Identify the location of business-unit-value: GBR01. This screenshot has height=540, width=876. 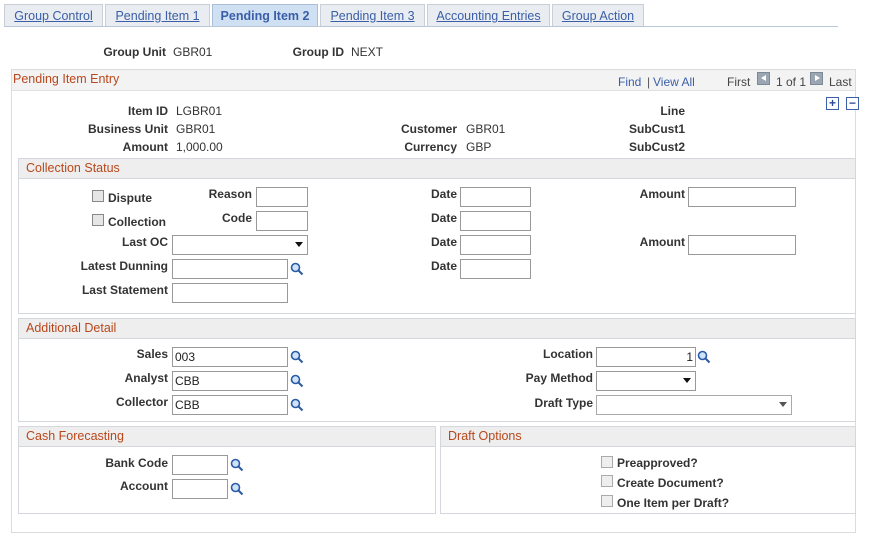
(196, 129).